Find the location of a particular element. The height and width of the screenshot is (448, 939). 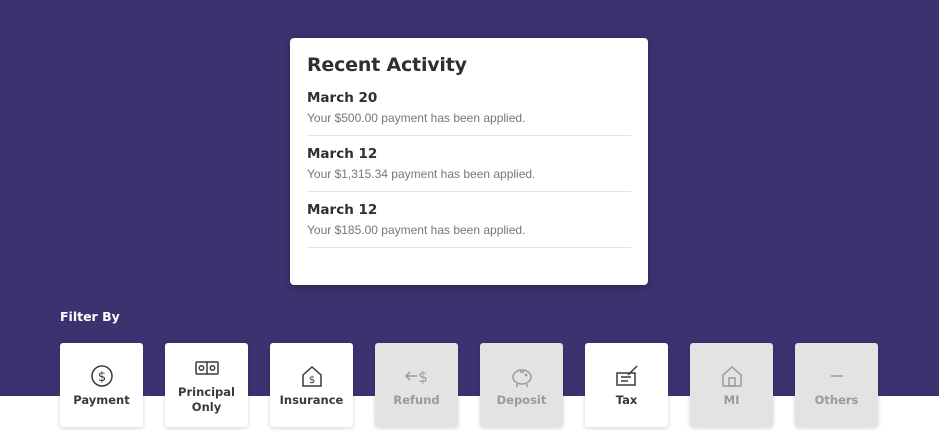

filter-label: MI is located at coordinates (731, 399).